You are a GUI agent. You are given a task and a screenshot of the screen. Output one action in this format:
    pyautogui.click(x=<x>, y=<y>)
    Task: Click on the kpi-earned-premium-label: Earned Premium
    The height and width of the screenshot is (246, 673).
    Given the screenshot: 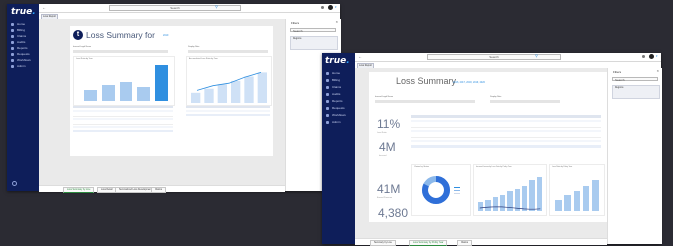 What is the action you would take?
    pyautogui.click(x=385, y=198)
    